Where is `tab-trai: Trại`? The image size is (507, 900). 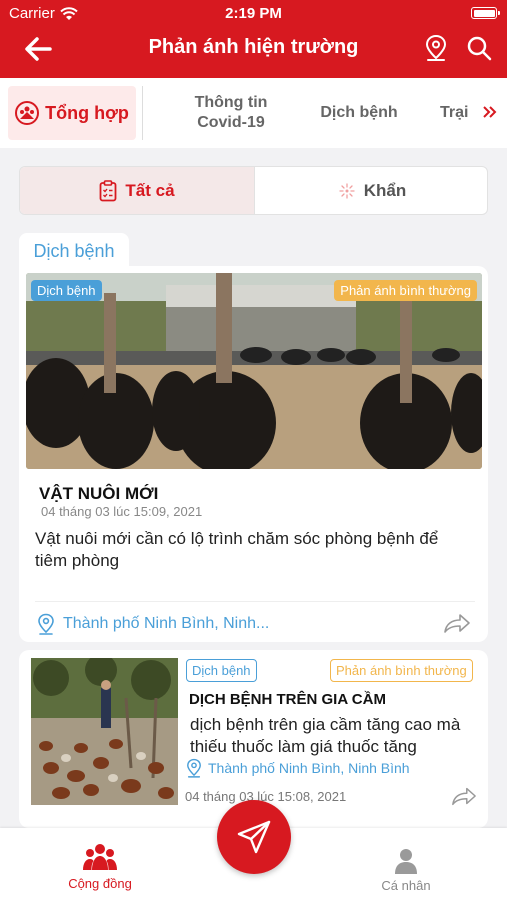
tab-trai: Trại is located at coordinates (460, 113).